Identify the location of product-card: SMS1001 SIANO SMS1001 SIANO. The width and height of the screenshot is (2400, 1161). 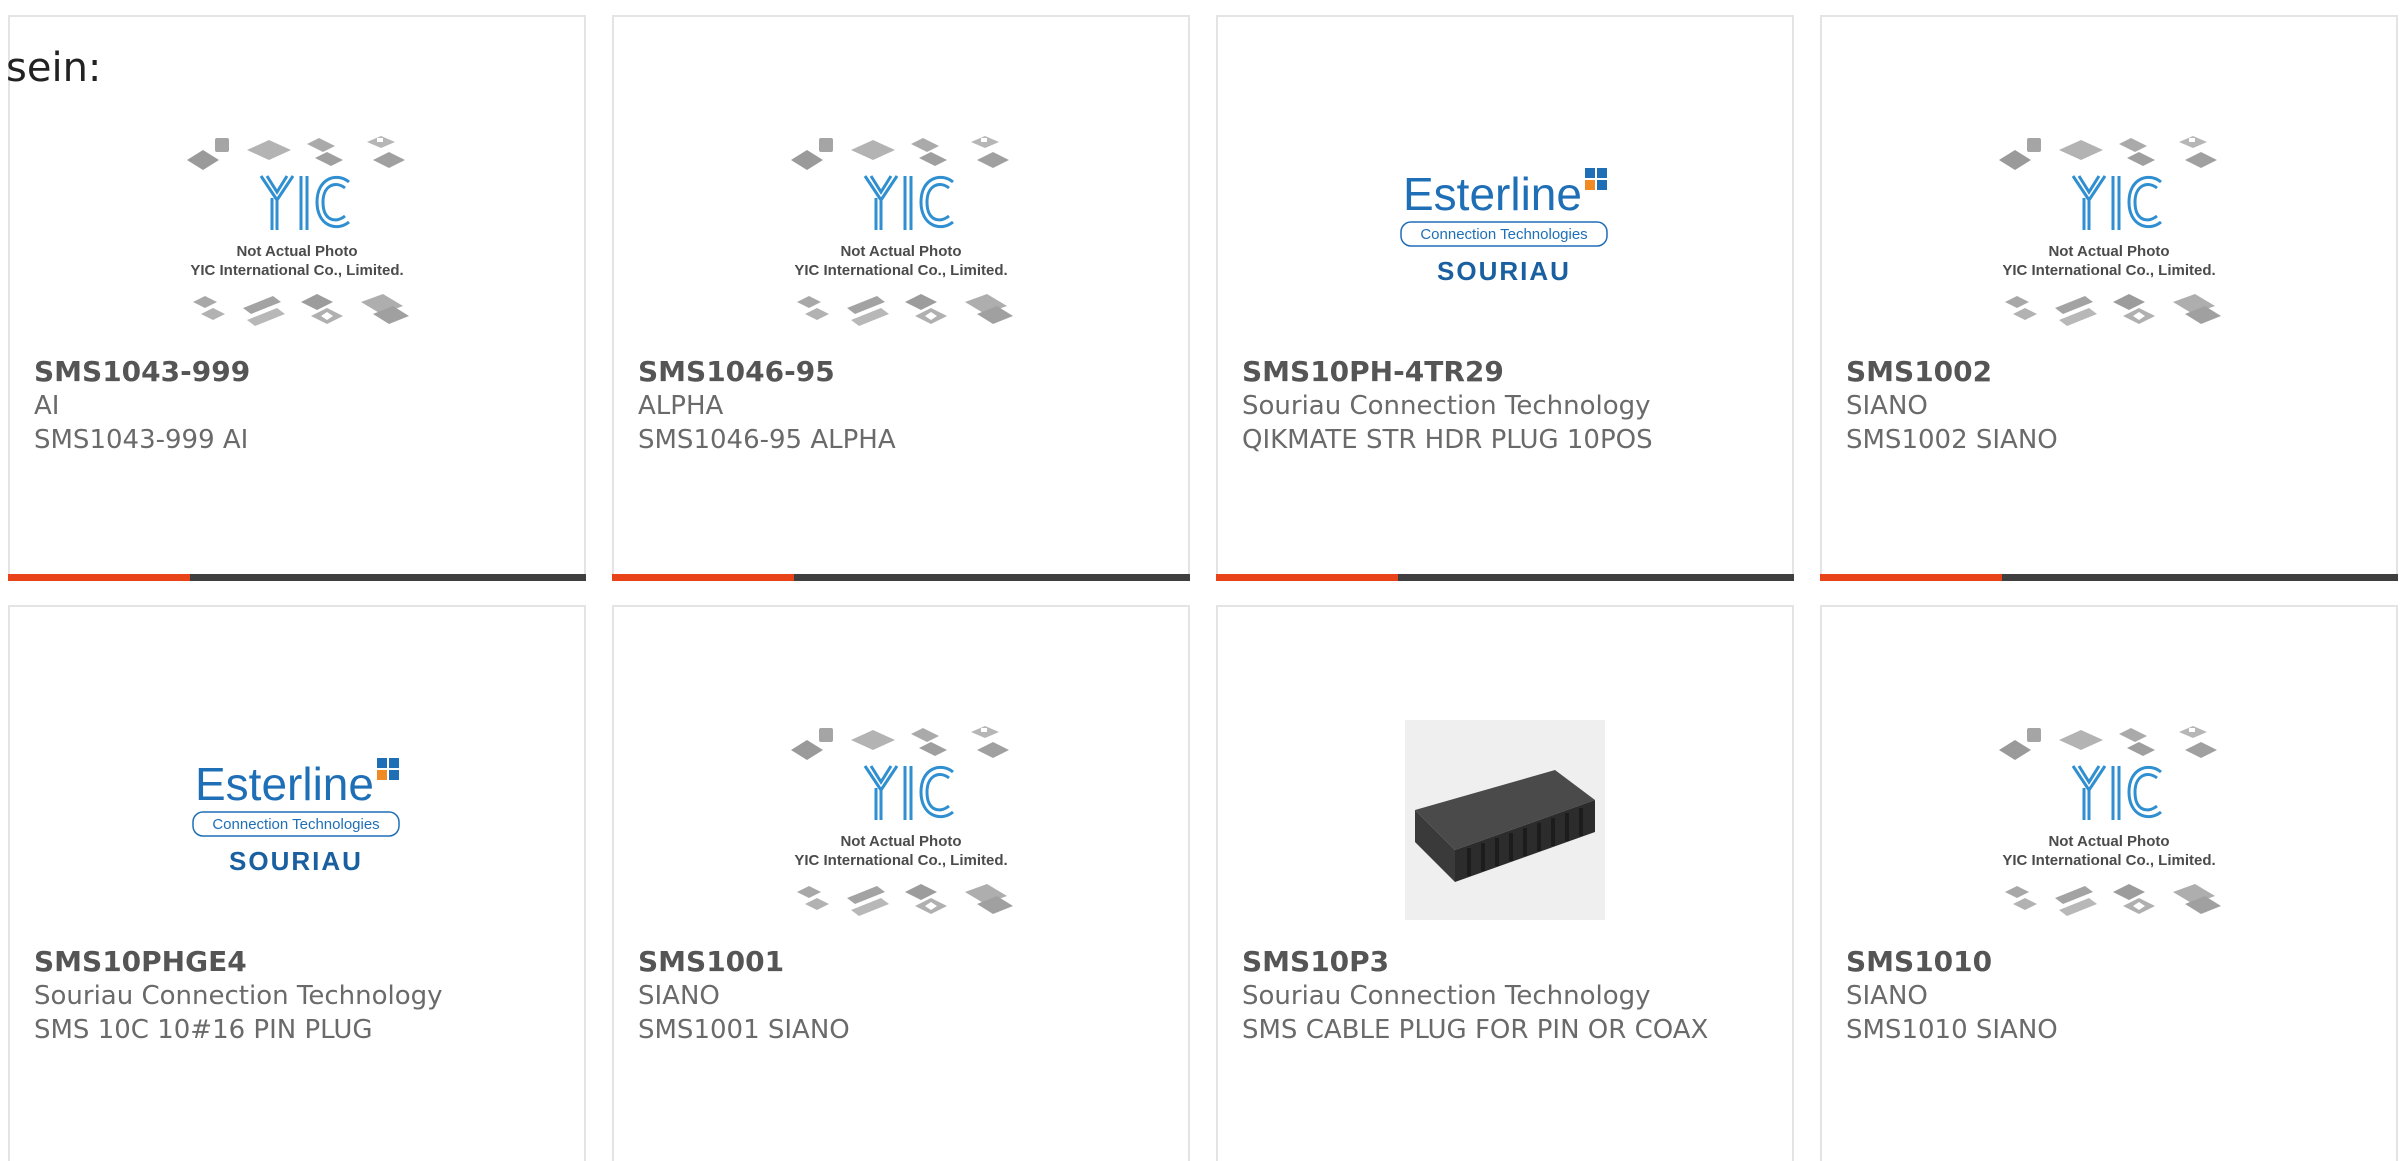
(901, 883).